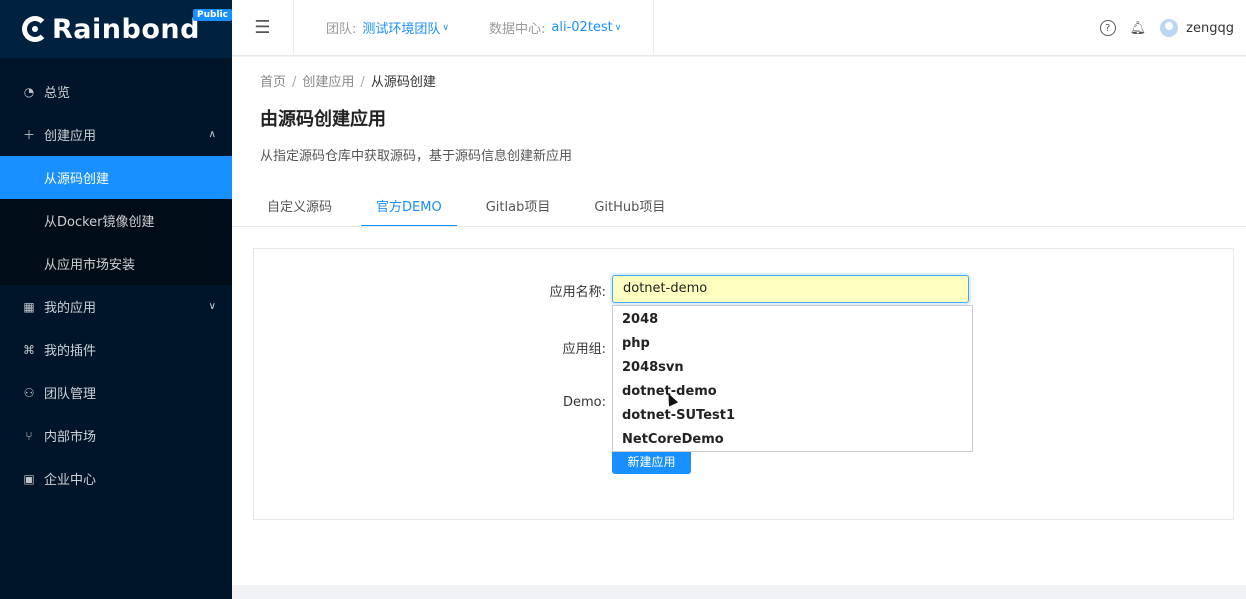 The height and width of the screenshot is (599, 1246). I want to click on chevron-up-icon: ∧, so click(212, 134).